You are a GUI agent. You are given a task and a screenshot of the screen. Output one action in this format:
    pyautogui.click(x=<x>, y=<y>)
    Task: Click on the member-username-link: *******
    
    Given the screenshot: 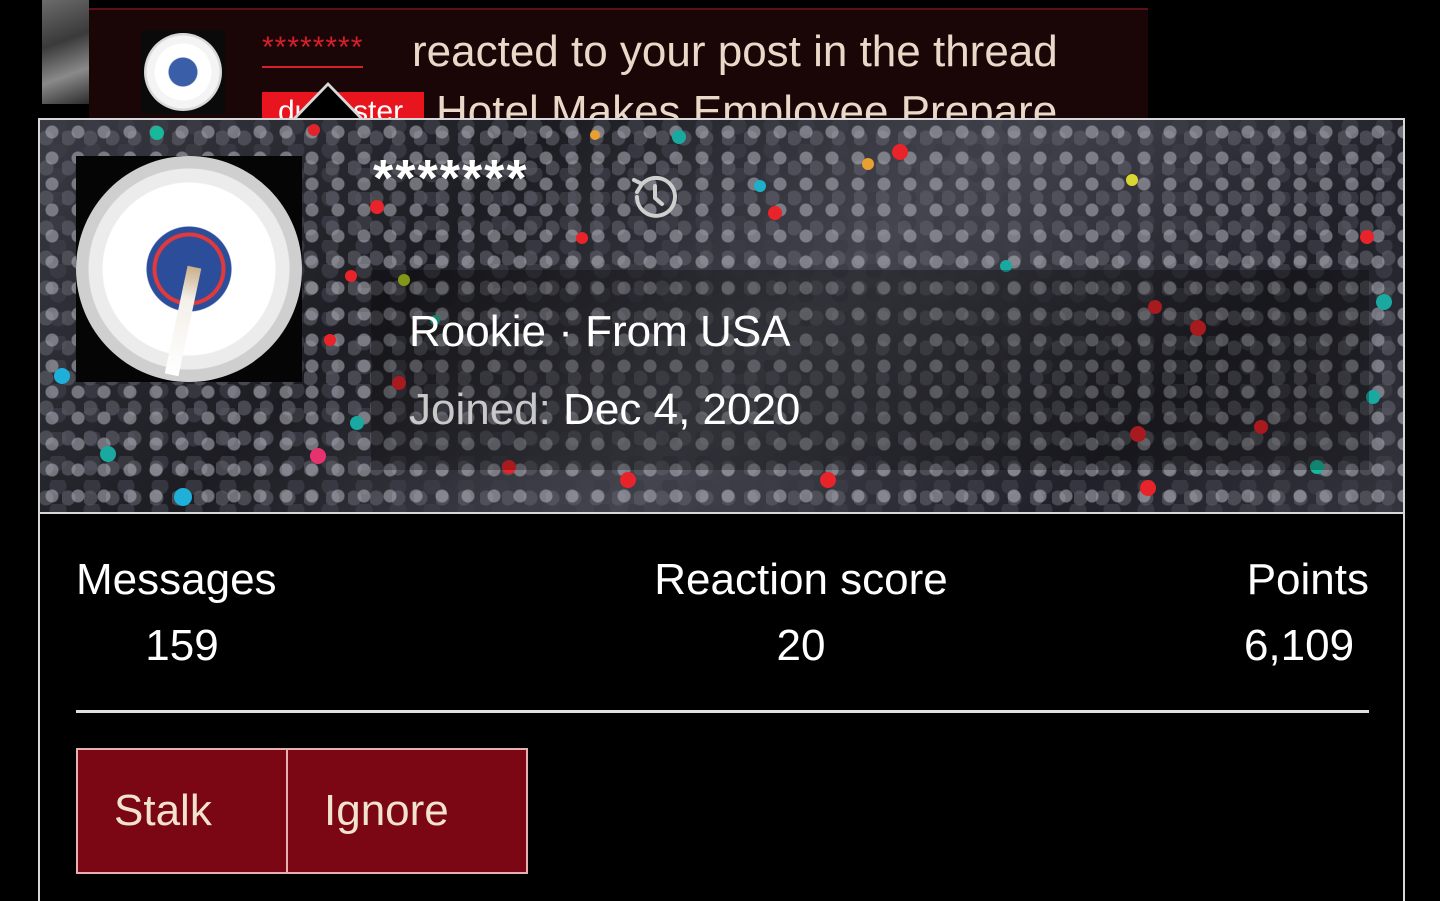 What is the action you would take?
    pyautogui.click(x=451, y=179)
    